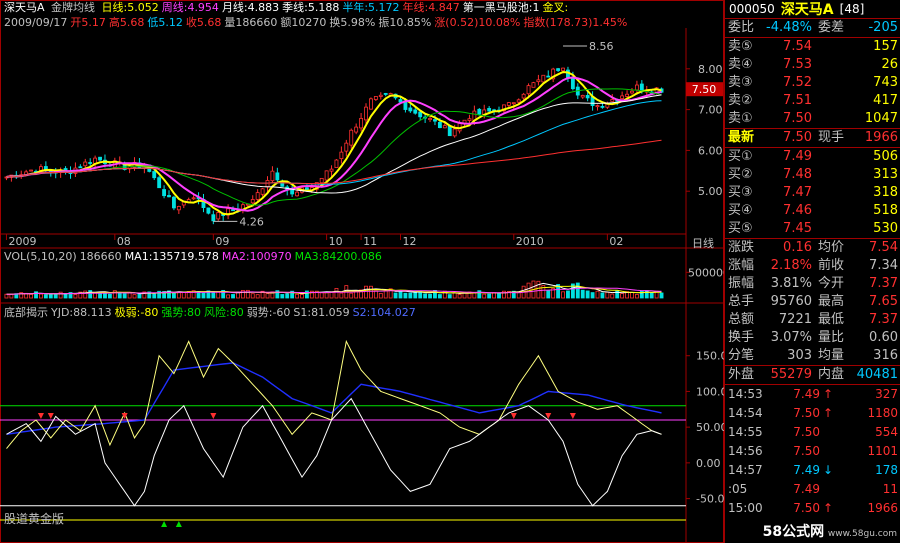 This screenshot has height=543, width=900. I want to click on vol-label-2: MA1:135719.578, so click(171, 256).